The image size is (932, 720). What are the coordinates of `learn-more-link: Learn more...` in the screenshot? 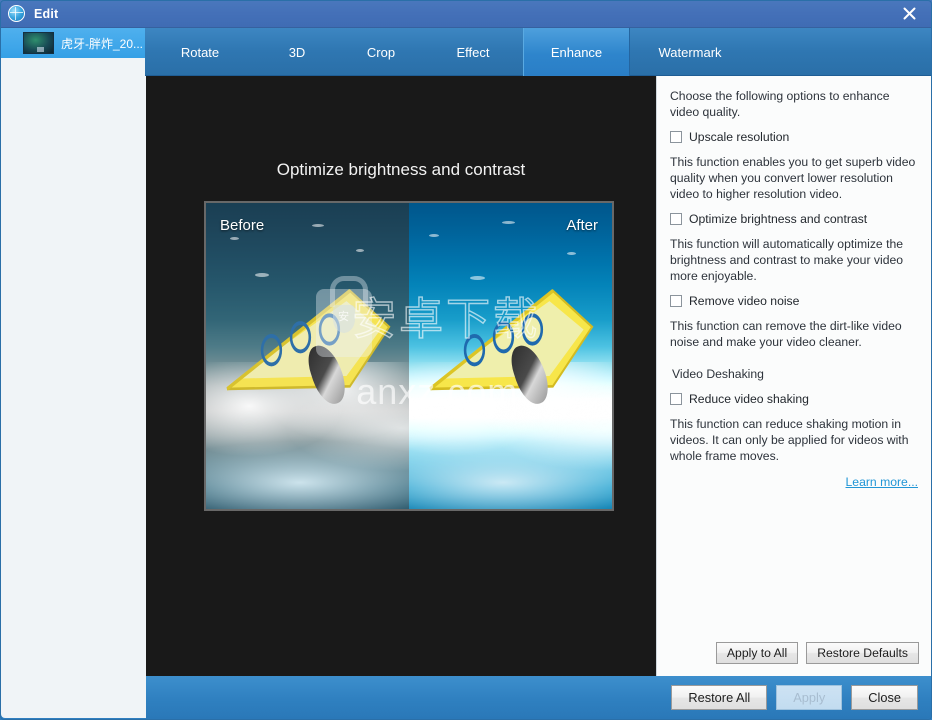 It's located at (882, 482).